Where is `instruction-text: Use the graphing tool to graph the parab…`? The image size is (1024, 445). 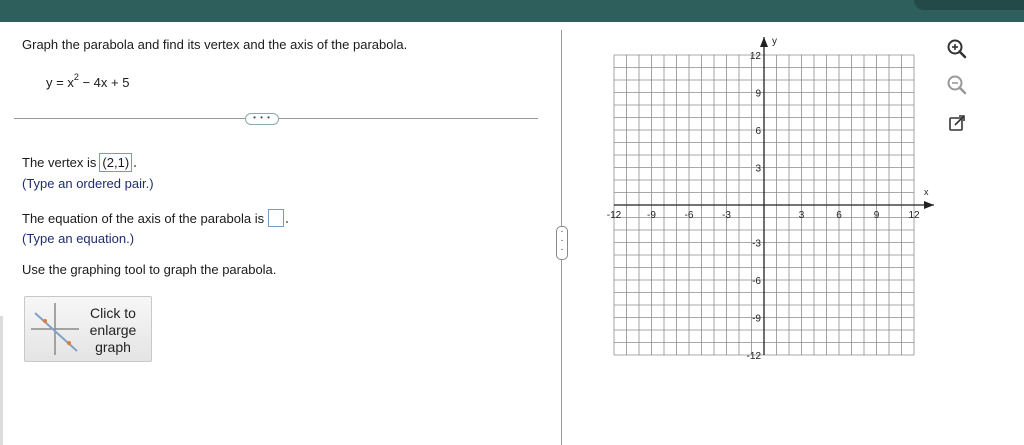
instruction-text: Use the graphing tool to graph the parab… is located at coordinates (149, 269).